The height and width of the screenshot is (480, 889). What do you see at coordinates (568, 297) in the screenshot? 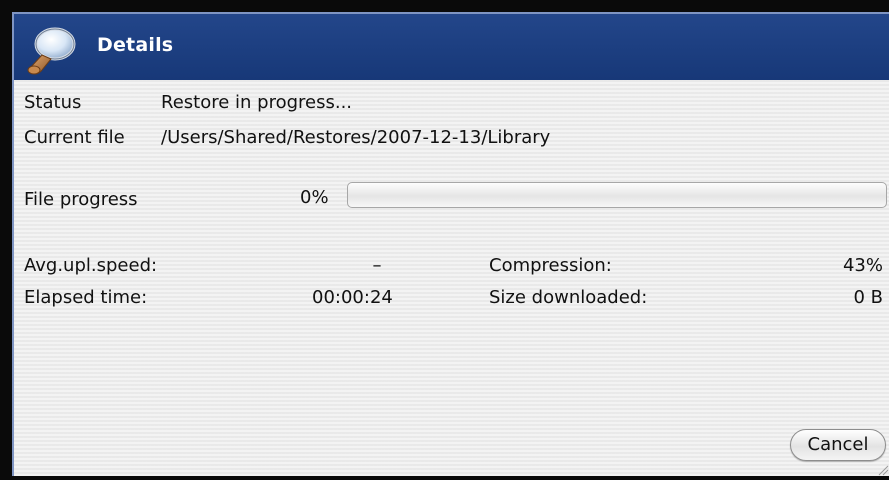
I see `size-downloaded-label: Size downloaded:` at bounding box center [568, 297].